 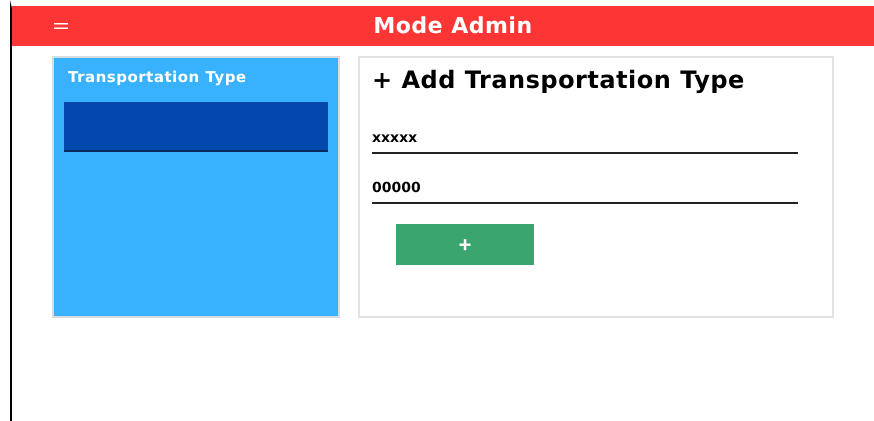 What do you see at coordinates (157, 77) in the screenshot?
I see `sidebar-title: Transportation Type` at bounding box center [157, 77].